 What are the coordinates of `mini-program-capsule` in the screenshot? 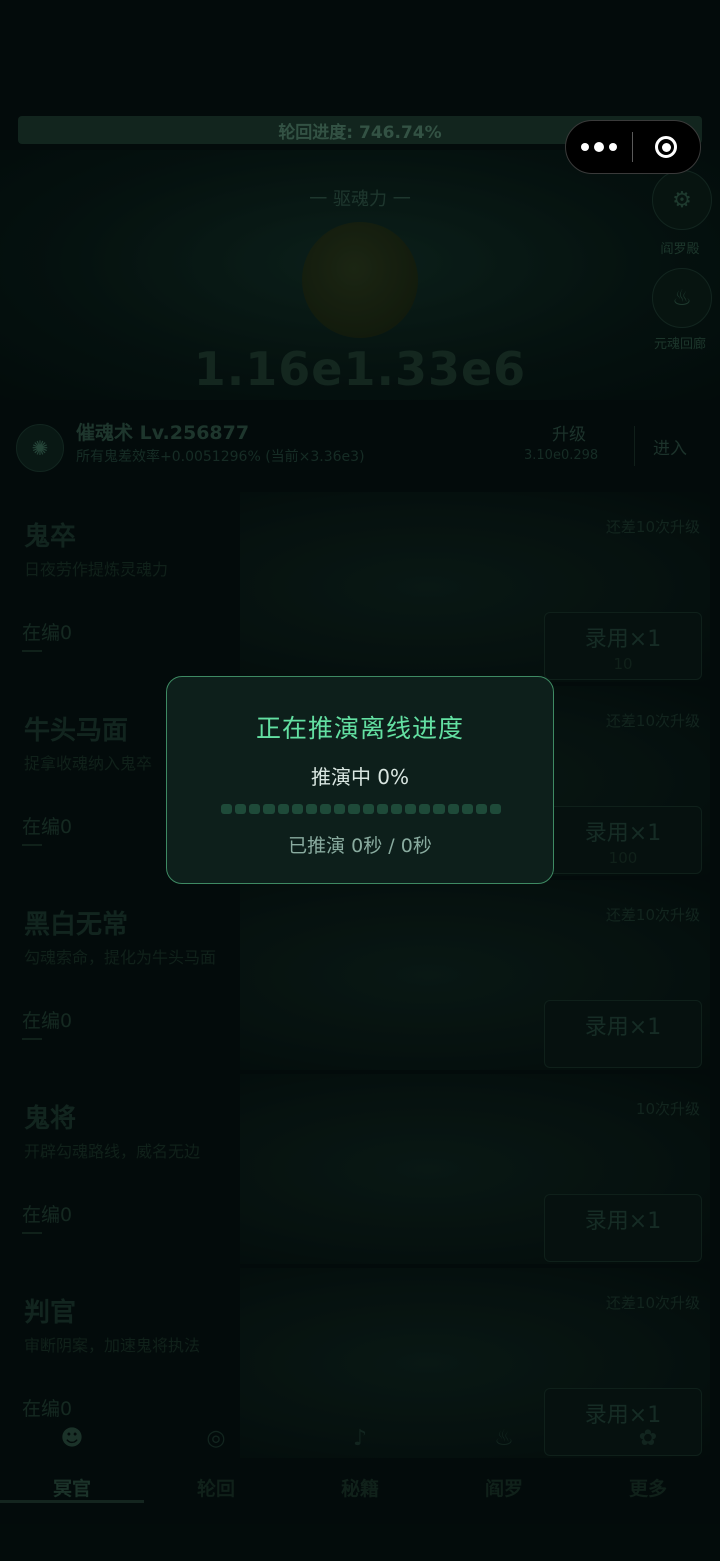 It's located at (633, 147).